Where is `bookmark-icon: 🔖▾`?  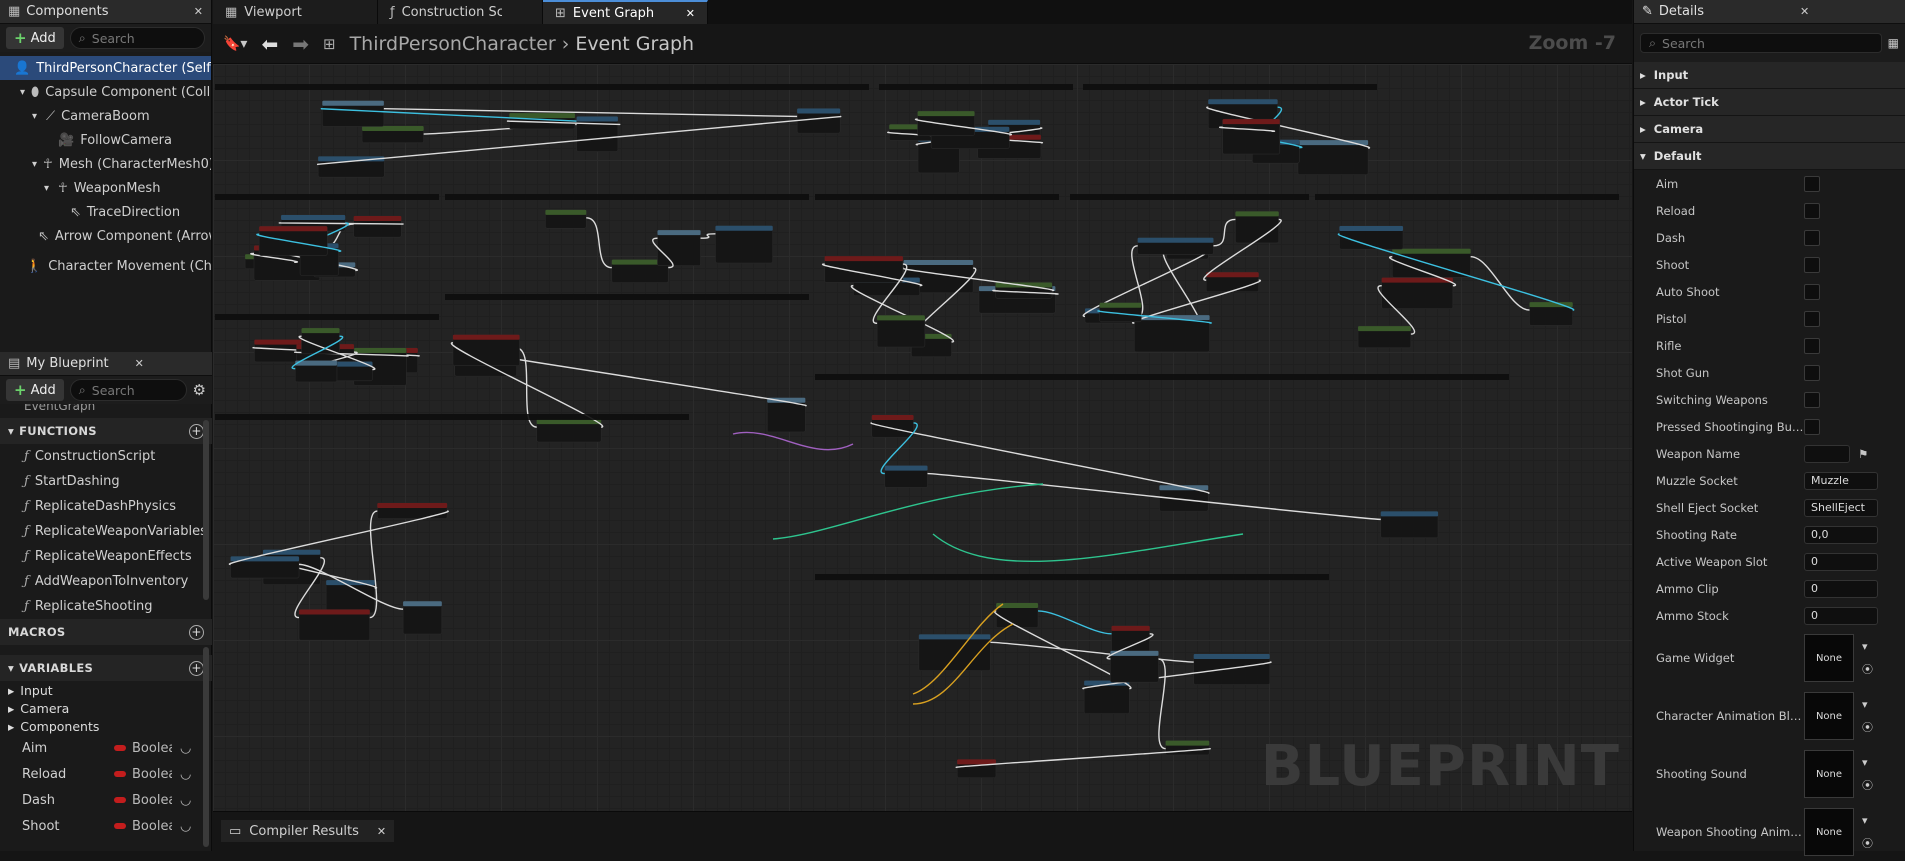 bookmark-icon: 🔖▾ is located at coordinates (235, 44).